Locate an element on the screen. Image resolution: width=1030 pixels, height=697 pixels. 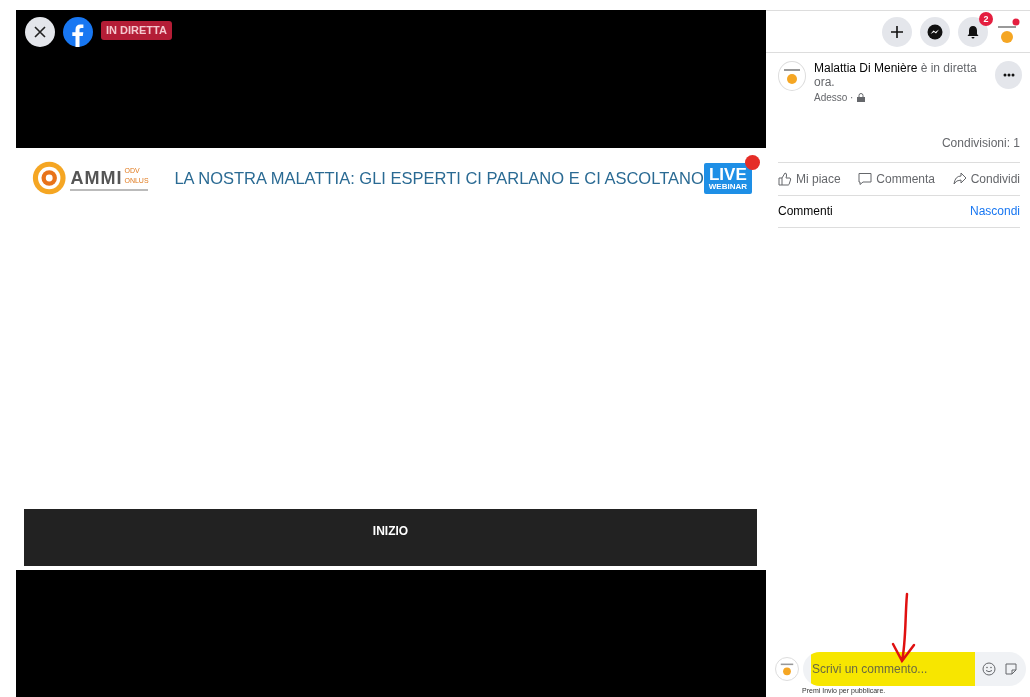
page-avatar-icon is located at coordinates (792, 76).